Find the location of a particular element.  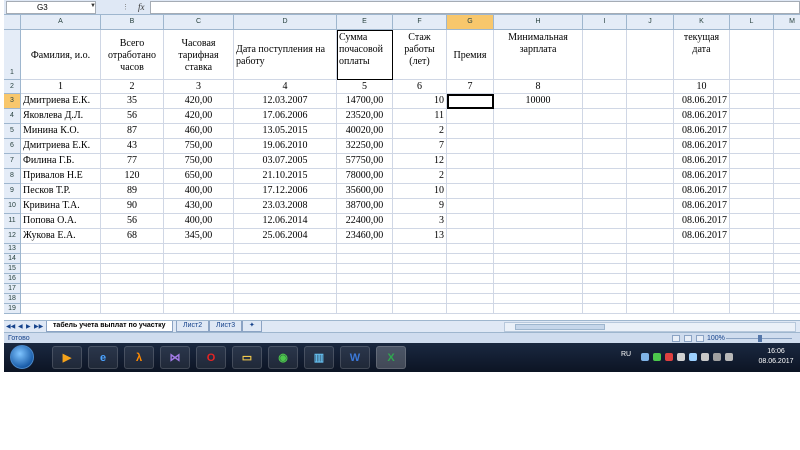

cell-h8 is located at coordinates (538, 176).